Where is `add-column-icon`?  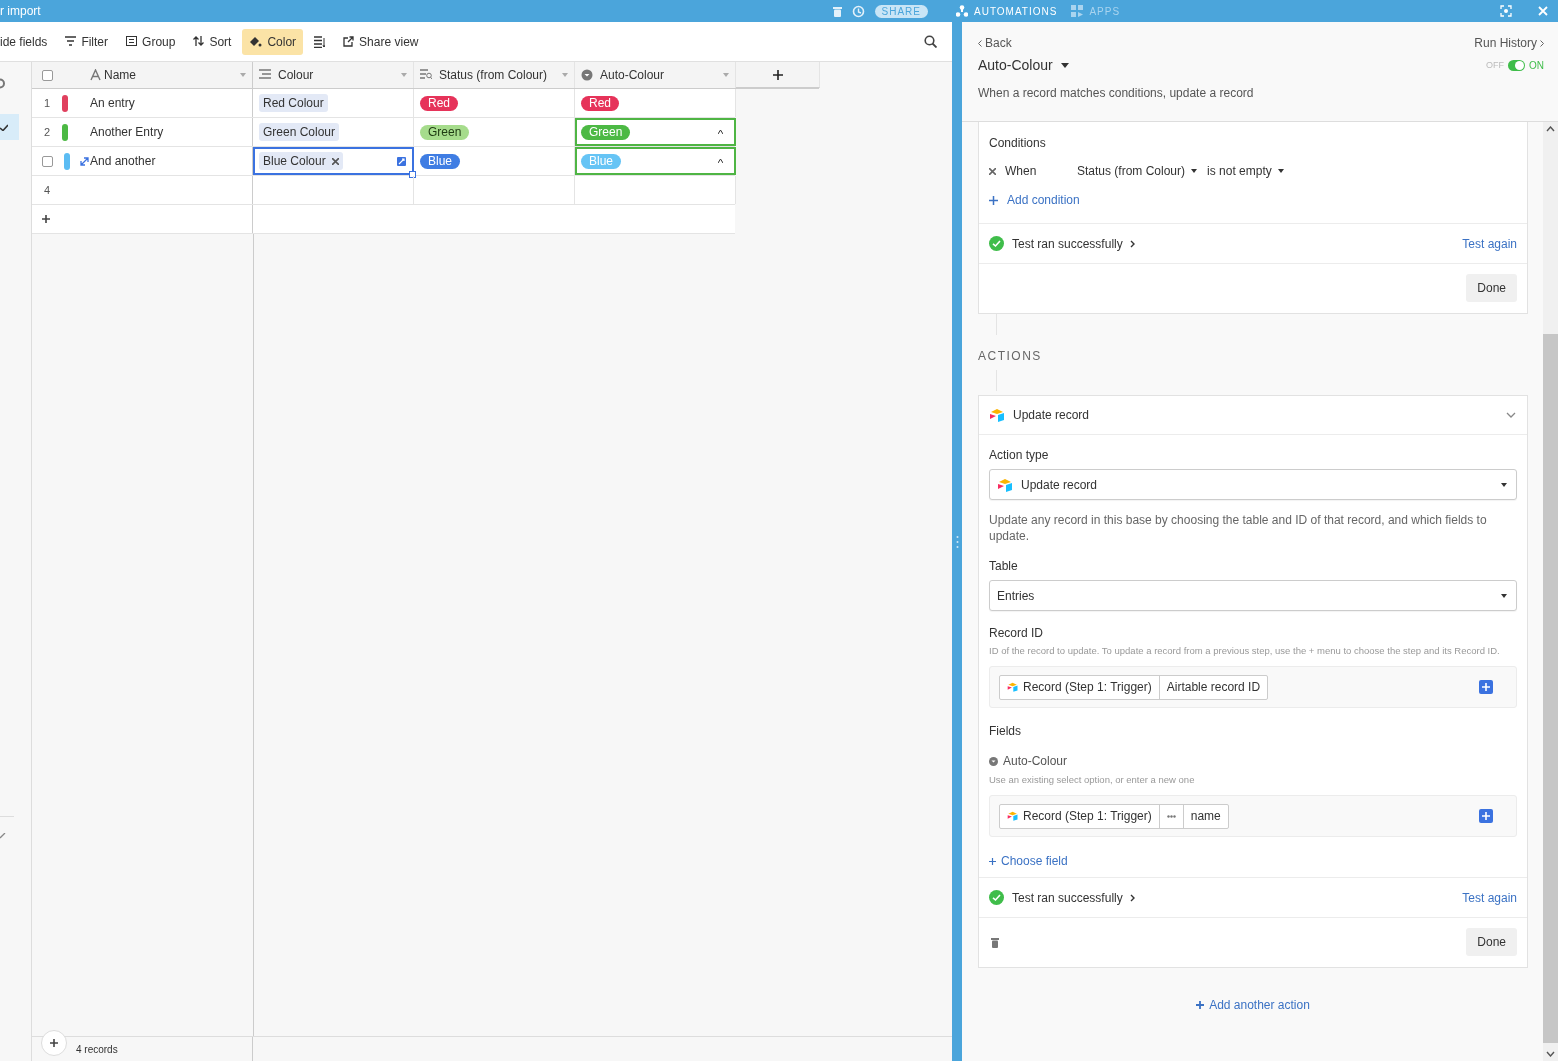
add-column-icon is located at coordinates (777, 74).